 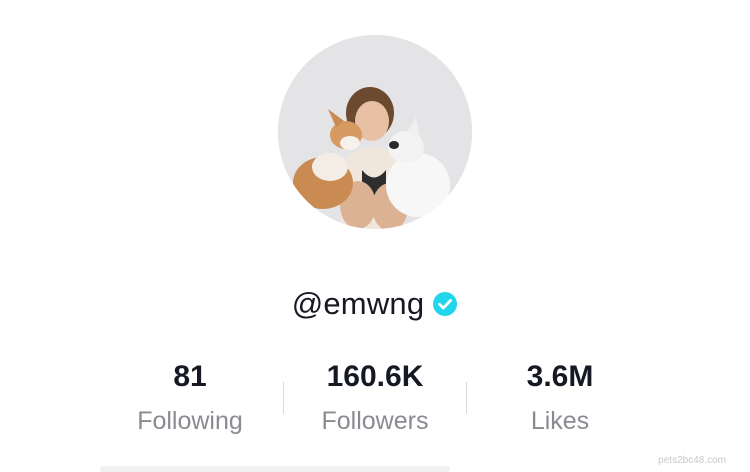 I want to click on bottom-edge, so click(x=275, y=469).